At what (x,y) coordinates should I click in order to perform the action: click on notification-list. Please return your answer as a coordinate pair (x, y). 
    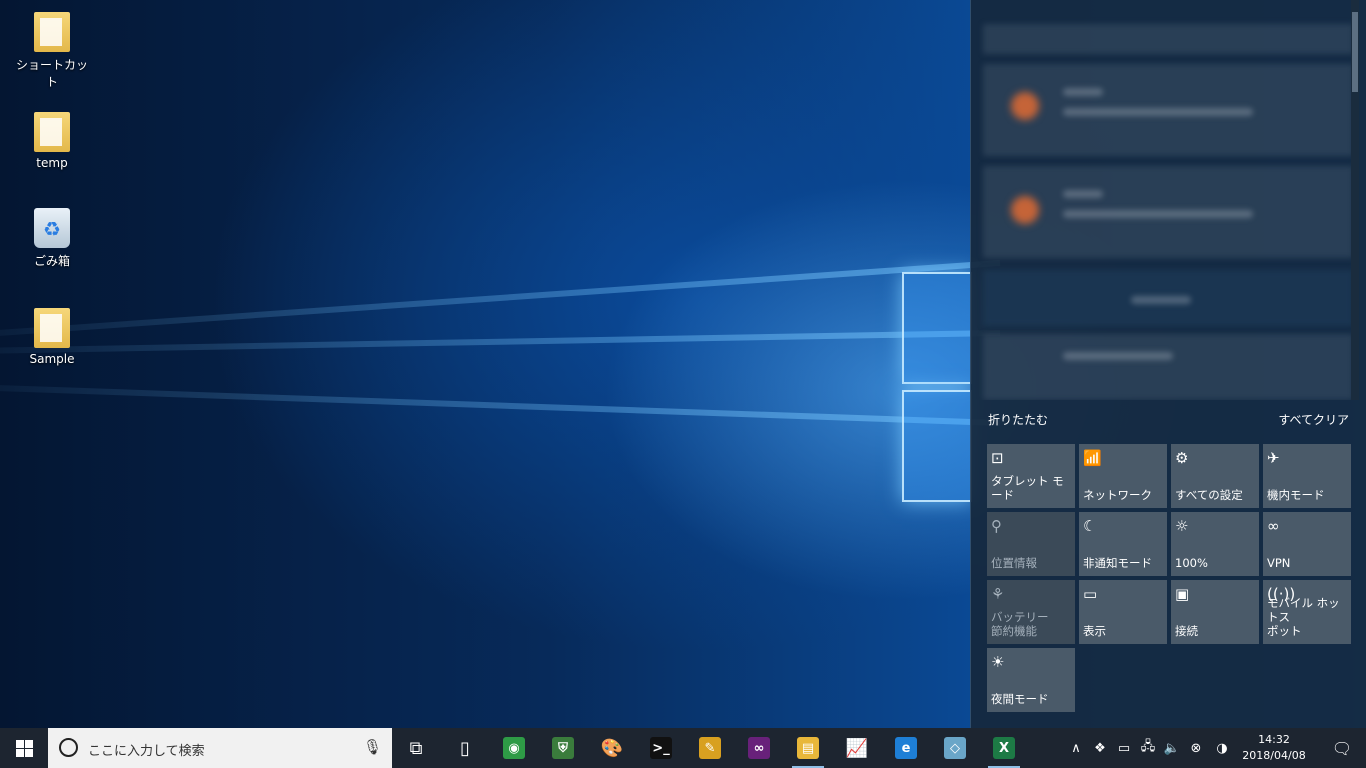
    Looking at the image, I should click on (1165, 200).